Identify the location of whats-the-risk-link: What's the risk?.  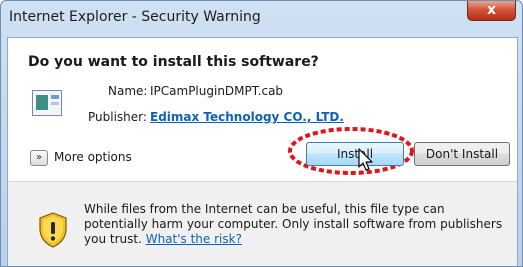
(194, 239).